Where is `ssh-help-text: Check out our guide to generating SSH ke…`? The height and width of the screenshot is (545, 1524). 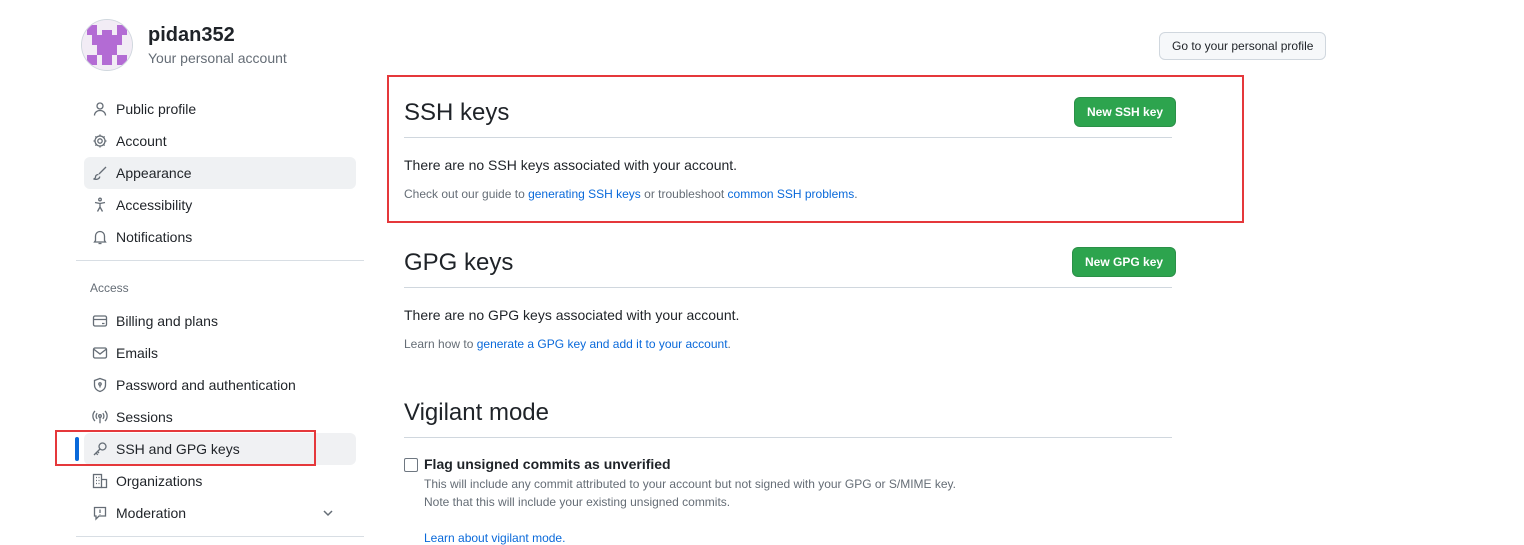 ssh-help-text: Check out our guide to generating SSH ke… is located at coordinates (631, 194).